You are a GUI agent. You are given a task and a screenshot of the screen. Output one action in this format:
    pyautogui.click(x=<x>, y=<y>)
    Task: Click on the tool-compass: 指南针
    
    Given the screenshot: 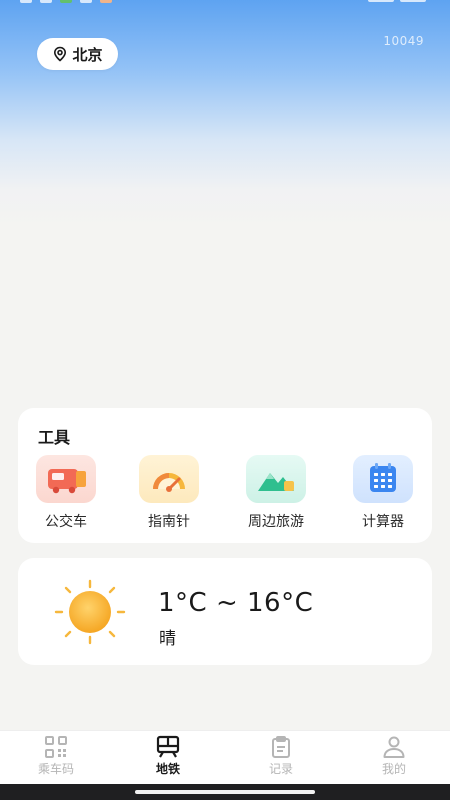 What is the action you would take?
    pyautogui.click(x=169, y=495)
    